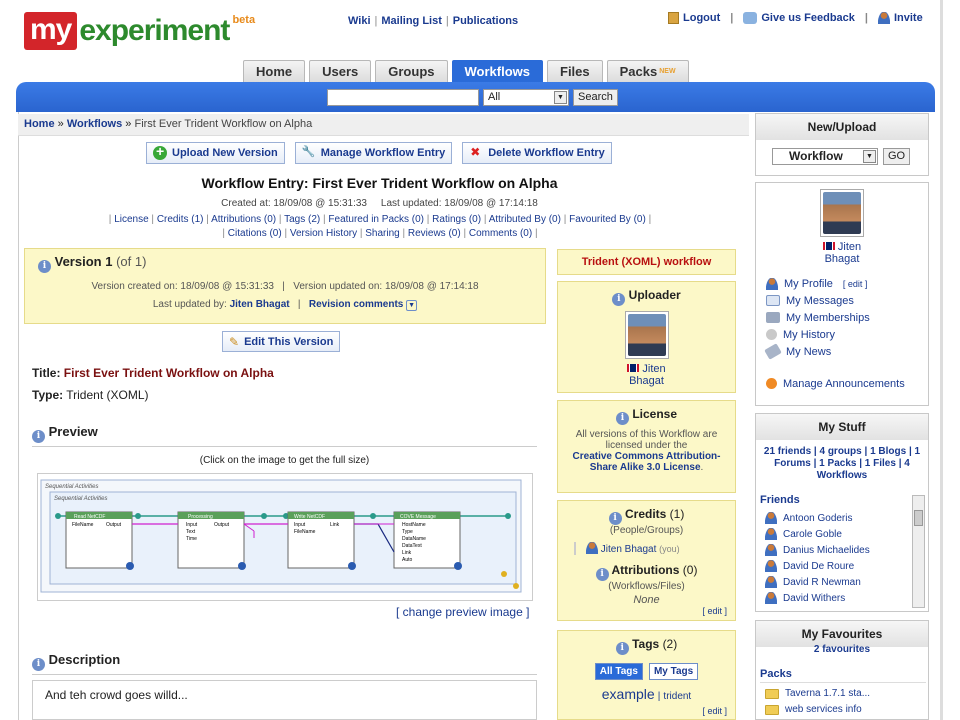 The height and width of the screenshot is (720, 960). What do you see at coordinates (403, 97) in the screenshot?
I see `search-input` at bounding box center [403, 97].